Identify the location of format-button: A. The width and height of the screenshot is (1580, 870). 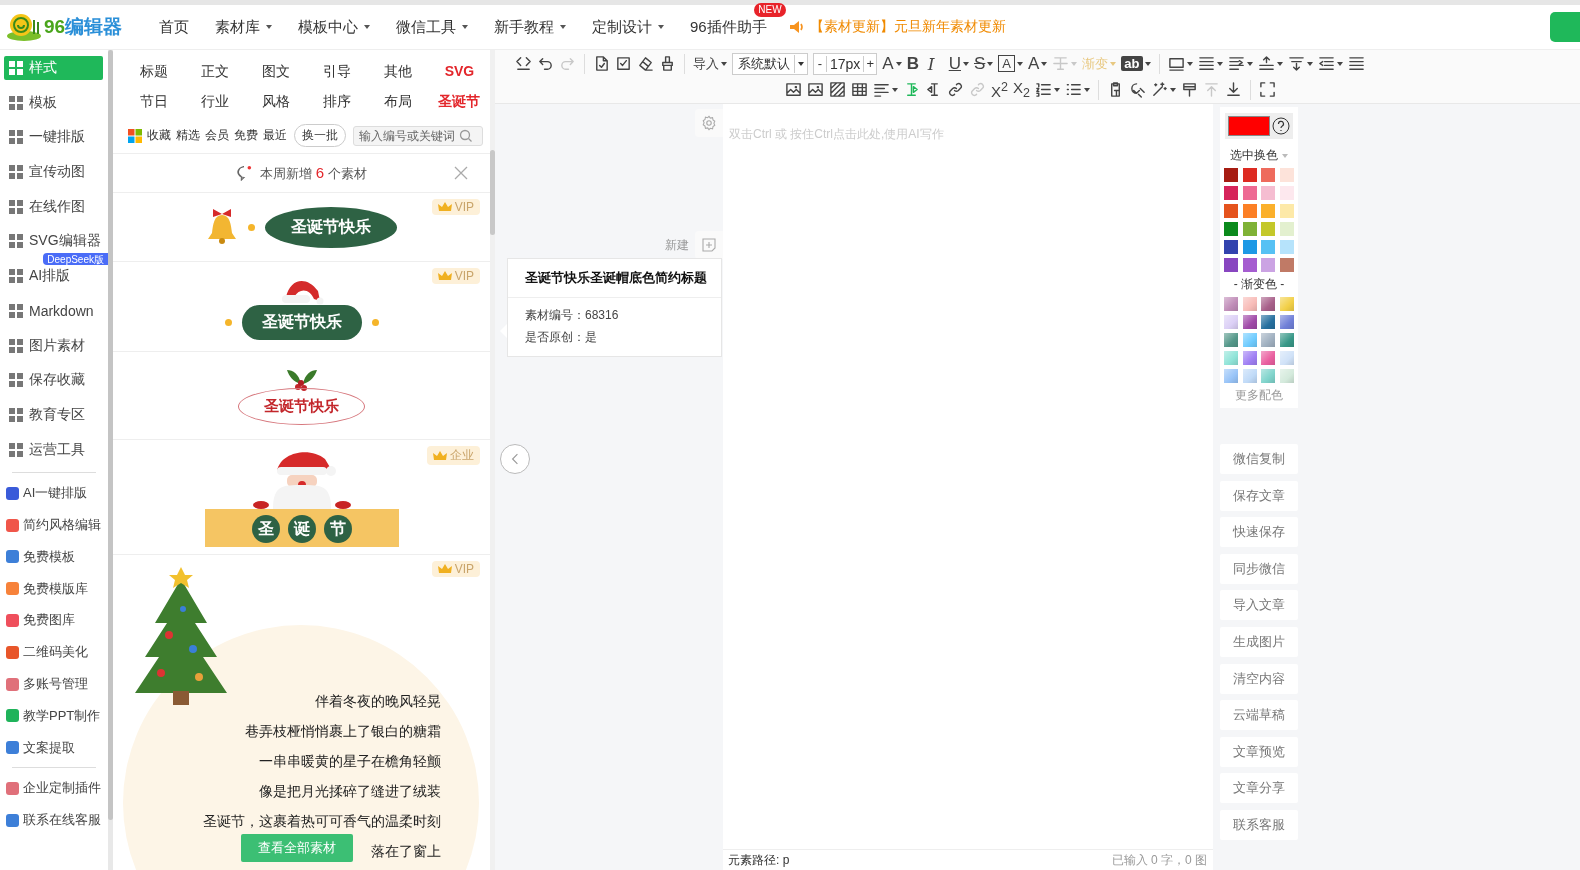
(1038, 63).